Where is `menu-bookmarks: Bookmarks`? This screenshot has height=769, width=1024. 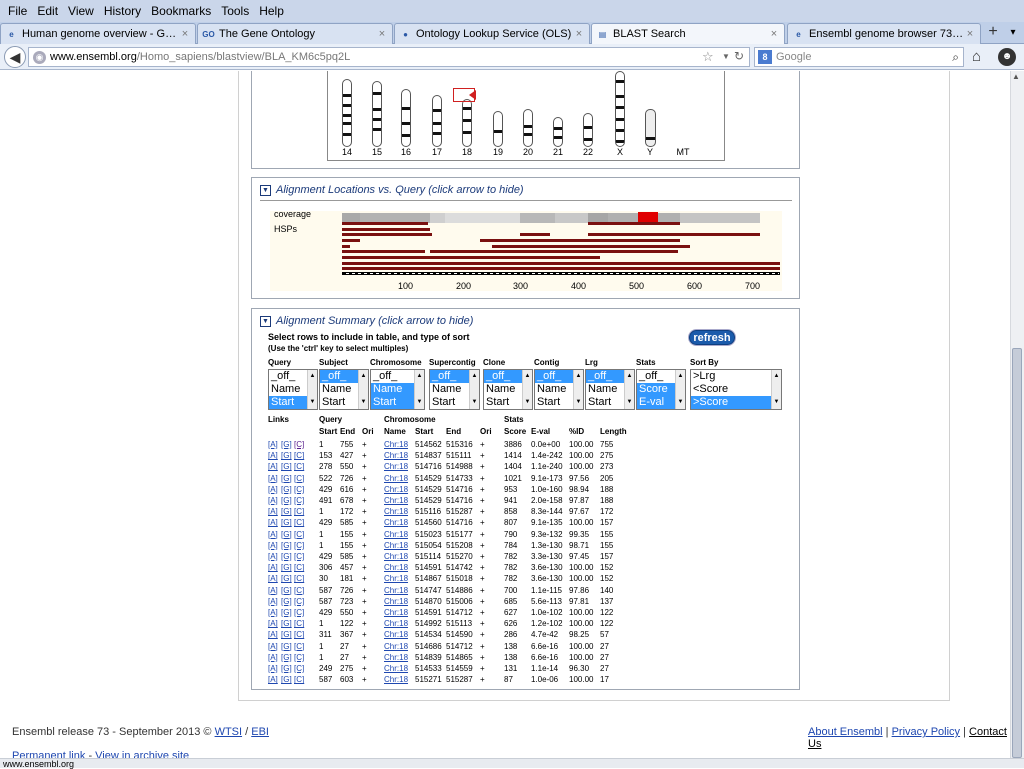
menu-bookmarks: Bookmarks is located at coordinates (181, 11).